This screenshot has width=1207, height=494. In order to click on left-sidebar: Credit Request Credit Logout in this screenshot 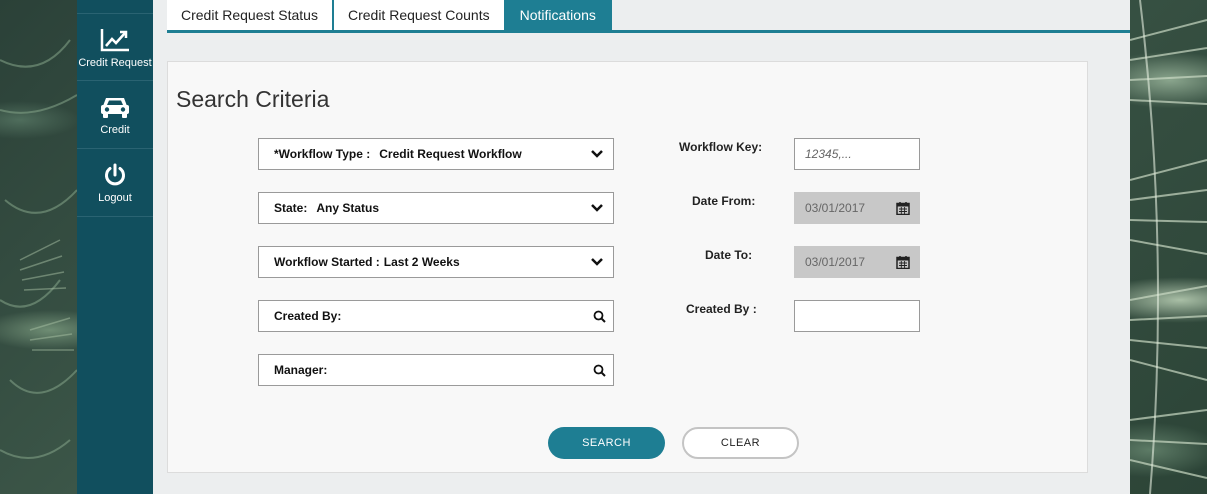, I will do `click(115, 247)`.